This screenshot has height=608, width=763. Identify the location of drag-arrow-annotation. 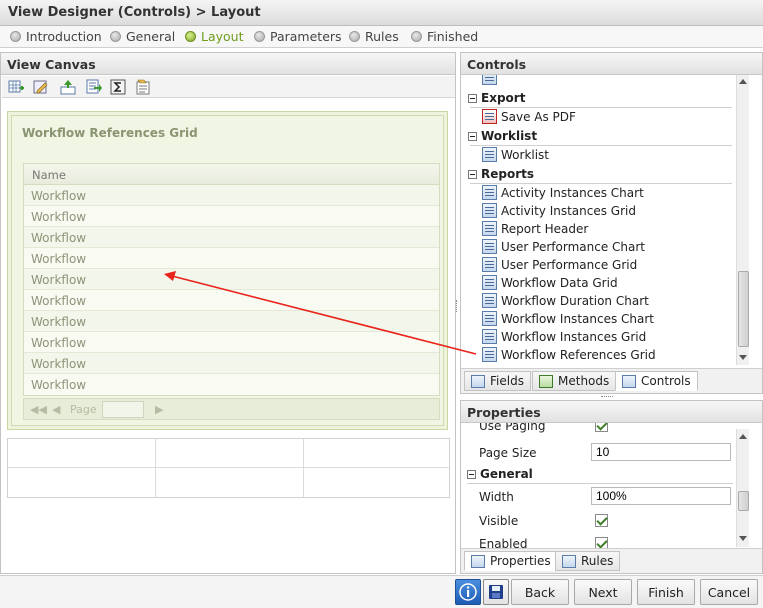
(320, 313).